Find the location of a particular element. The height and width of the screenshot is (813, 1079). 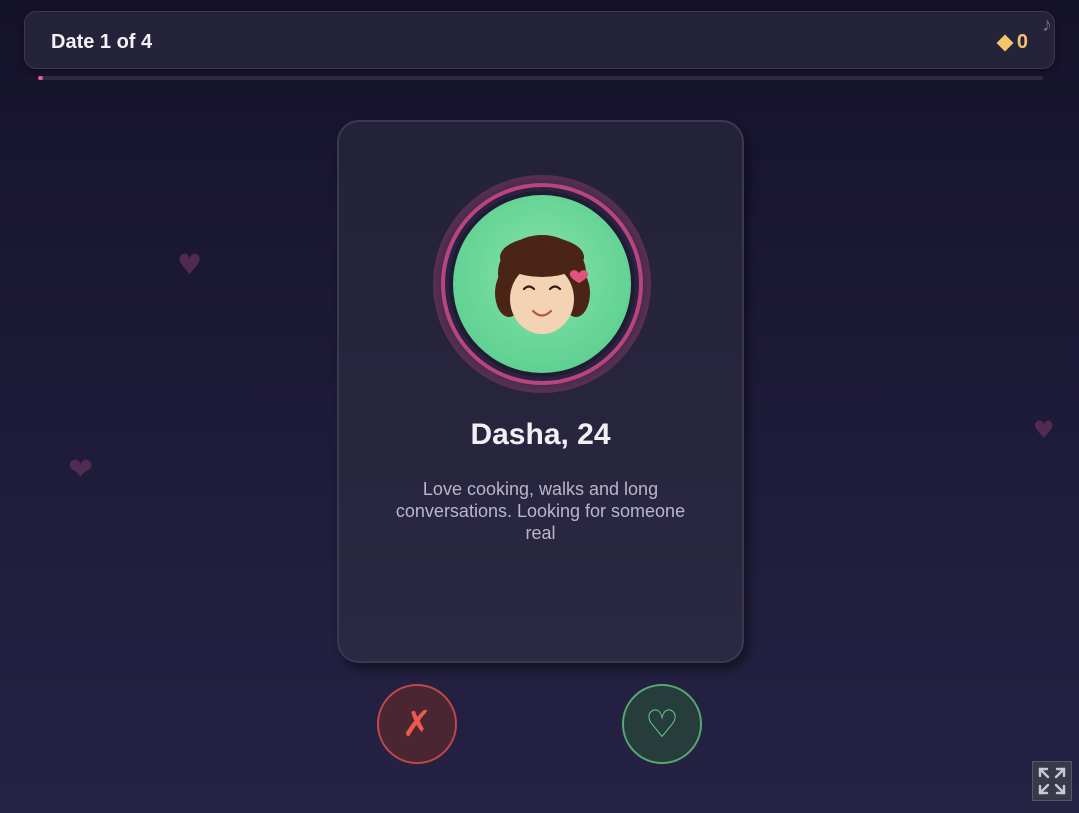

heart-outline-icon: ♡ is located at coordinates (662, 724).